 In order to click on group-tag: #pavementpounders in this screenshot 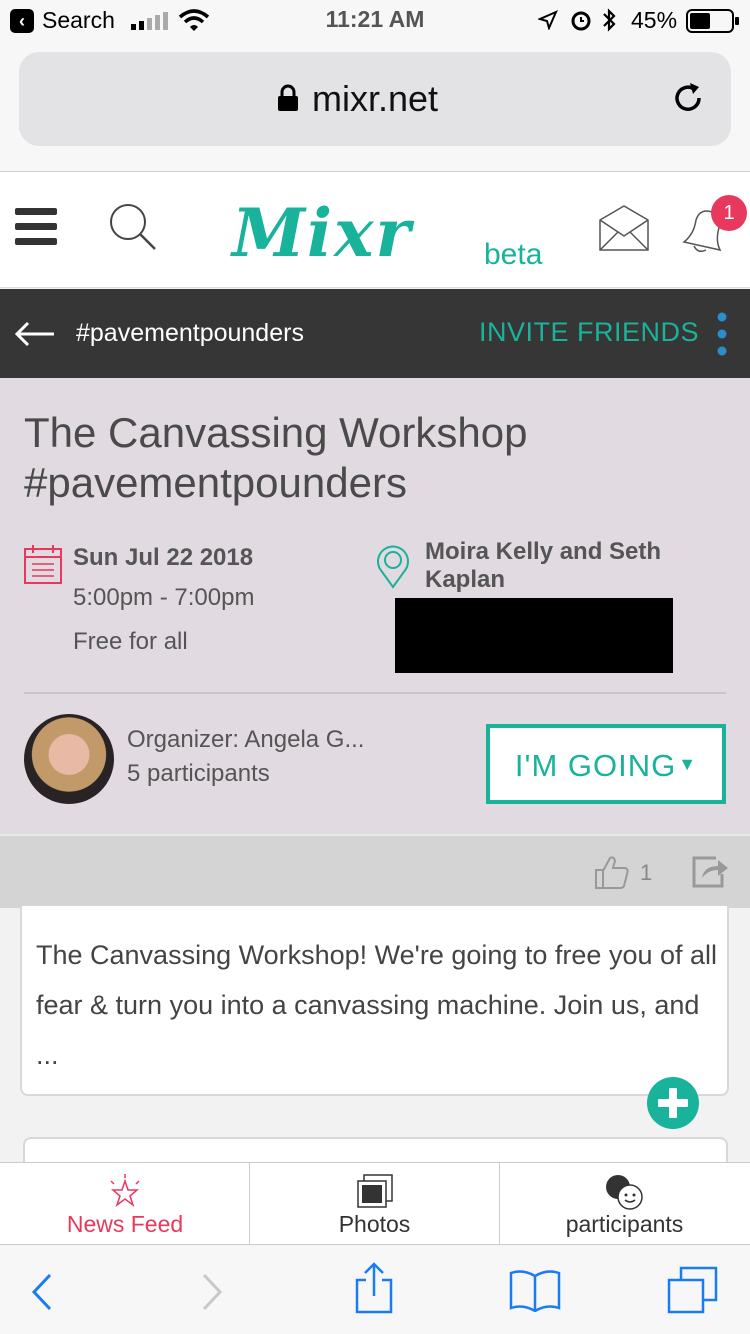, I will do `click(190, 333)`.